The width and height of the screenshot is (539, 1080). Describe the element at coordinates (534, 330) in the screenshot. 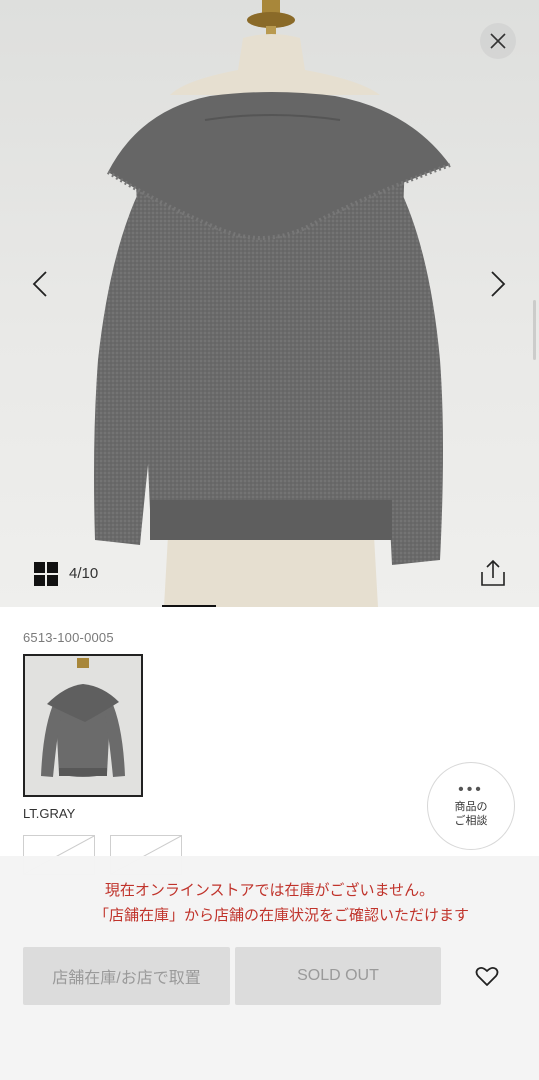

I see `scrollbar` at that location.